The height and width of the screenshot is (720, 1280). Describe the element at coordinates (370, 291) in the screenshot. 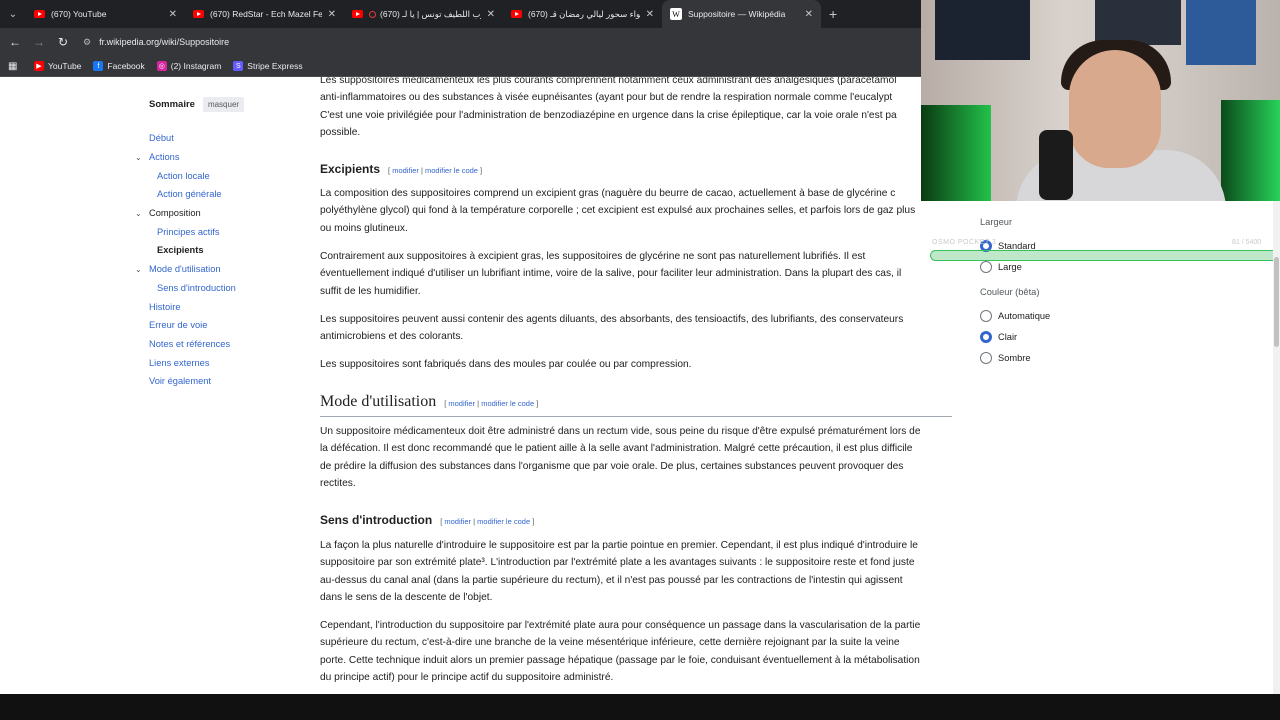

I see `text-line: suffit de les humidifier.` at that location.